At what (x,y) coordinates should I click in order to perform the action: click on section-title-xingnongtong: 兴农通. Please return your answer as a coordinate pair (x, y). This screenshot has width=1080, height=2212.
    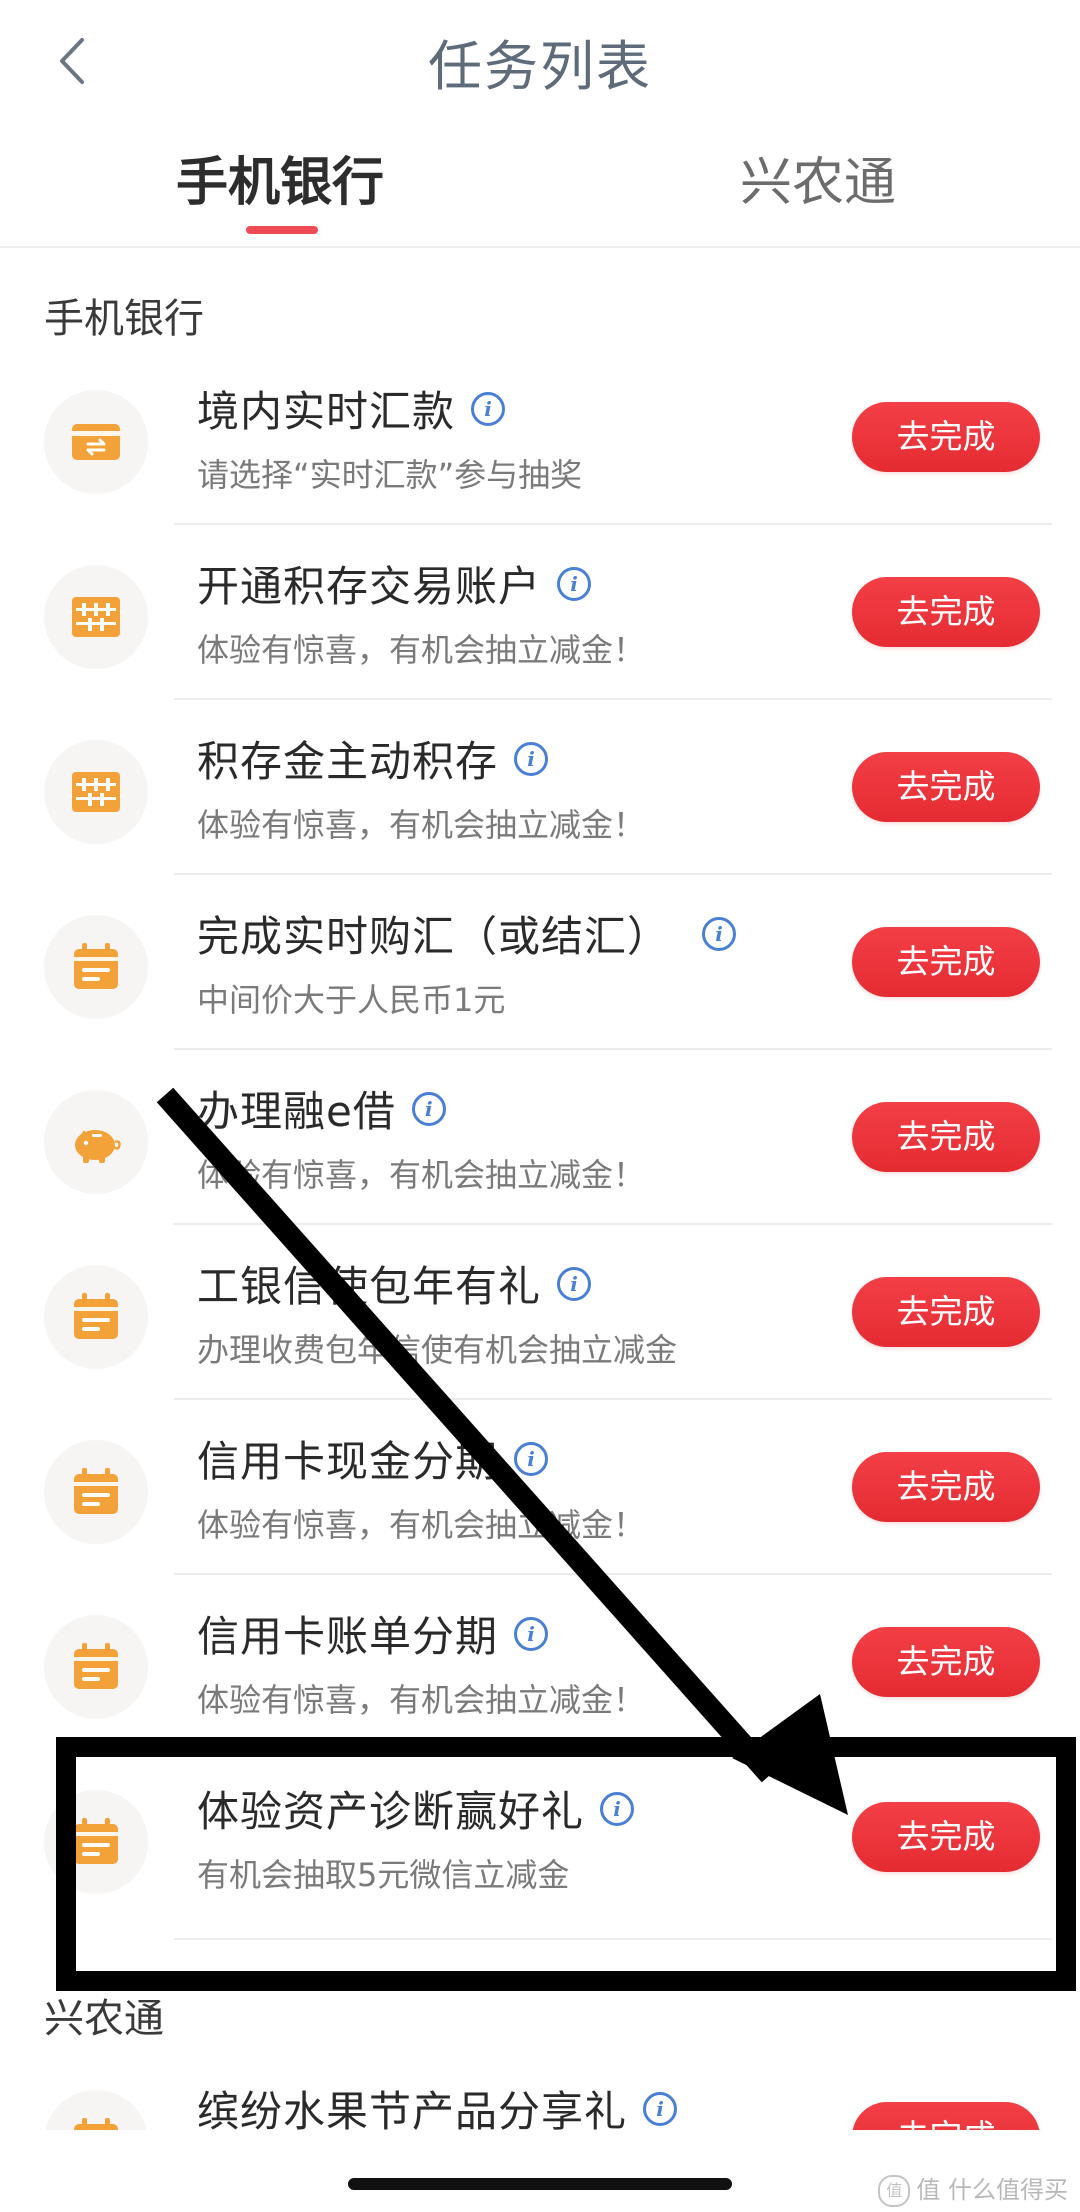
    Looking at the image, I should click on (104, 2019).